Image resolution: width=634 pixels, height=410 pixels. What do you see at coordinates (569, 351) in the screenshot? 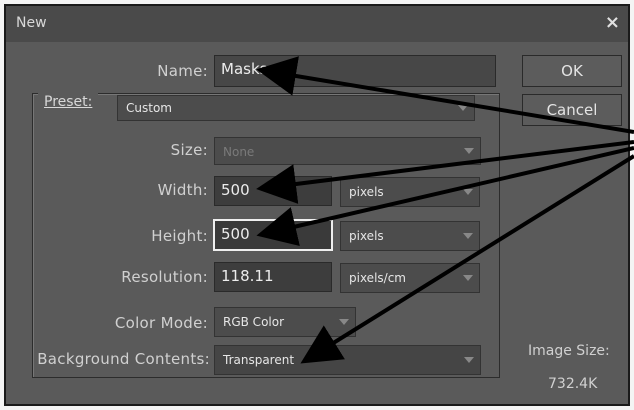
I see `image-size-label: Image Size:` at bounding box center [569, 351].